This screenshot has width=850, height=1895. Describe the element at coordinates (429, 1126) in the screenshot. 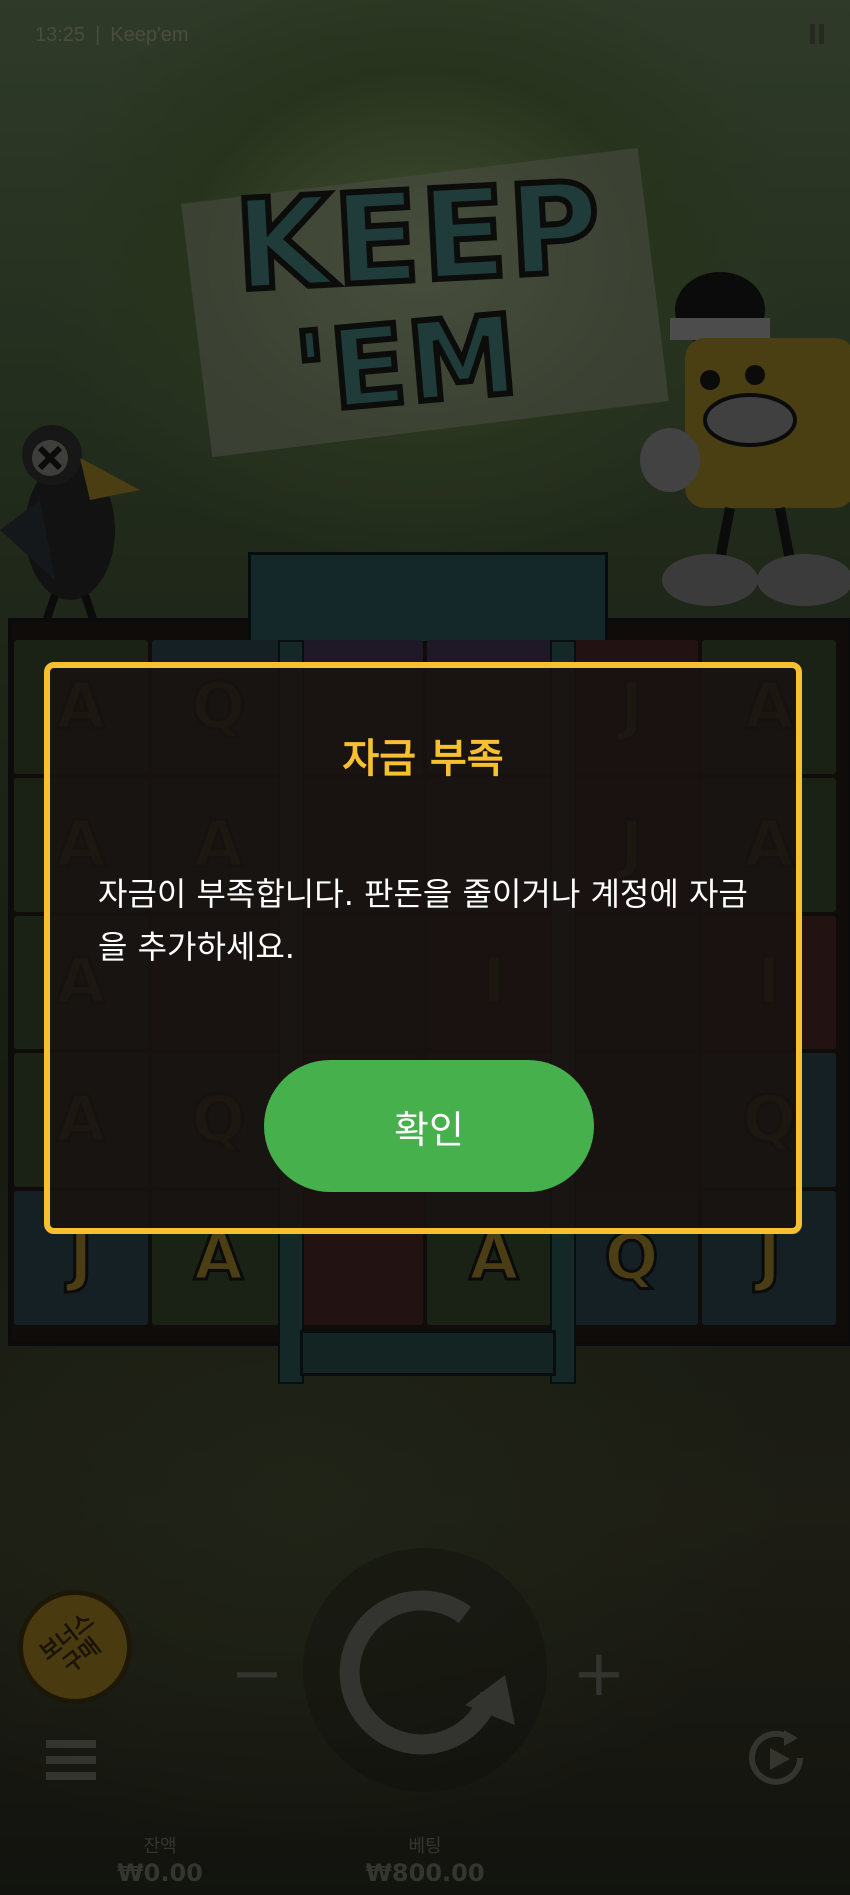

I see `confirm-button: 확인` at that location.